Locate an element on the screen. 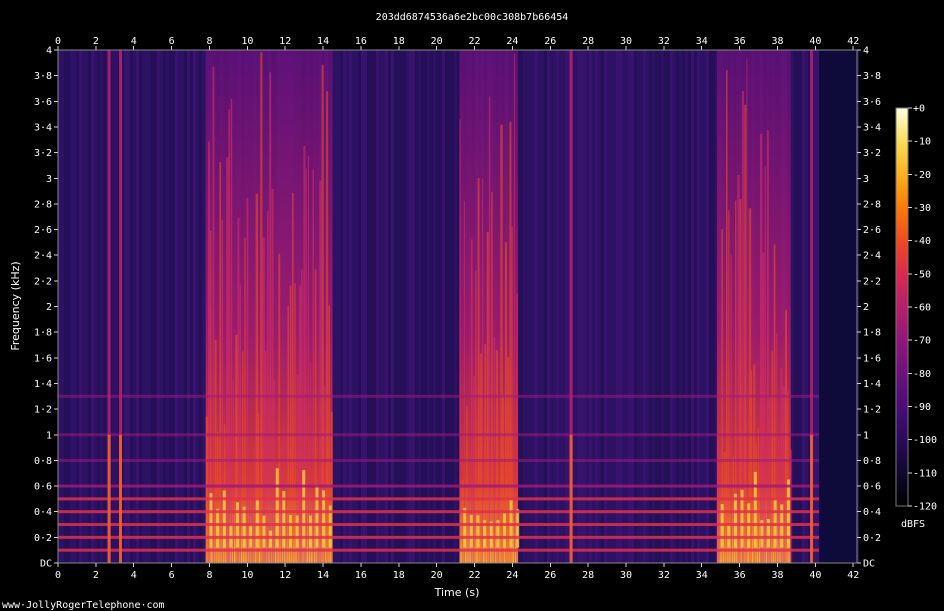  y-tick-label: 1·2 is located at coordinates (872, 410).